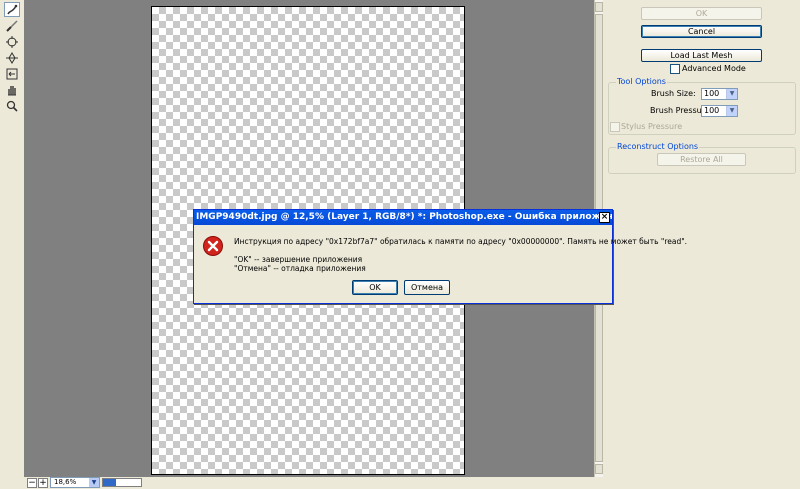  Describe the element at coordinates (599, 469) in the screenshot. I see `scroll-down-arrow` at that location.